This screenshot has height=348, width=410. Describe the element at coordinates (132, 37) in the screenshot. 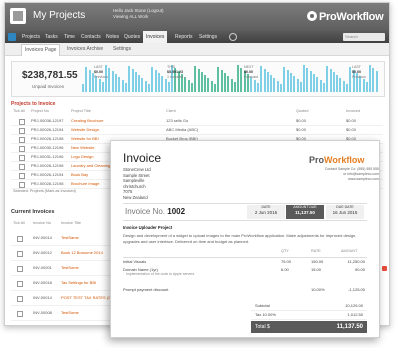

I see `tab-quotes: Quotes` at that location.